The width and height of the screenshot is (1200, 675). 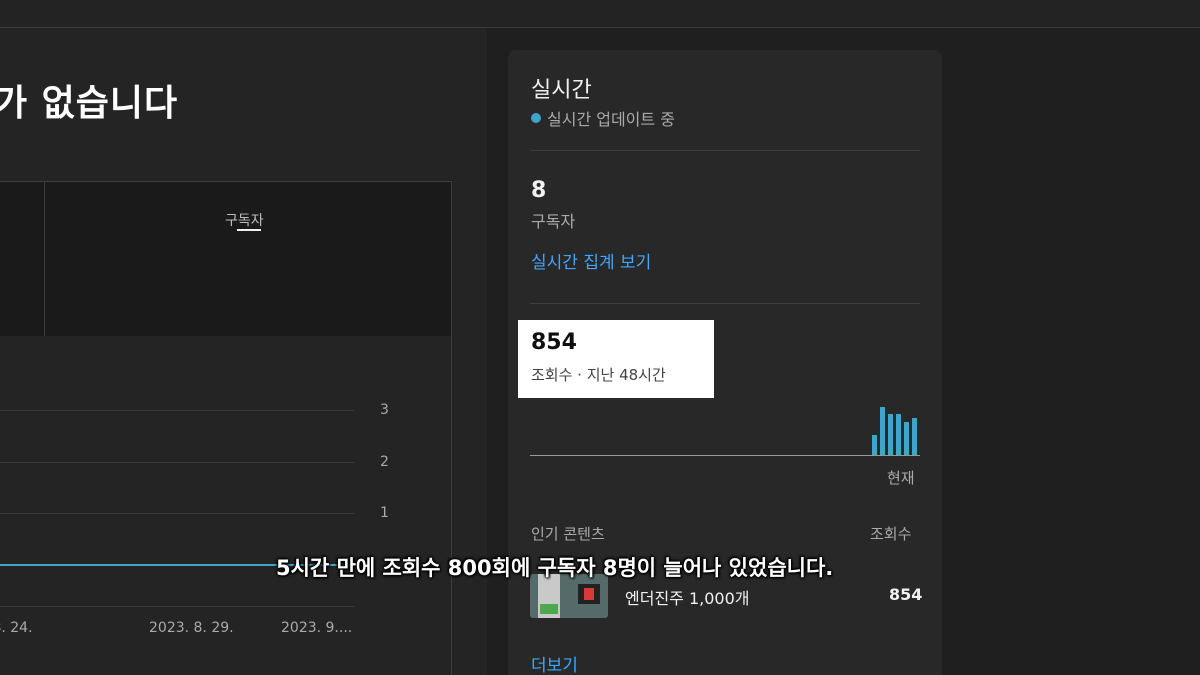 I want to click on popular-content-label: 인기 콘텐츠, so click(x=568, y=534).